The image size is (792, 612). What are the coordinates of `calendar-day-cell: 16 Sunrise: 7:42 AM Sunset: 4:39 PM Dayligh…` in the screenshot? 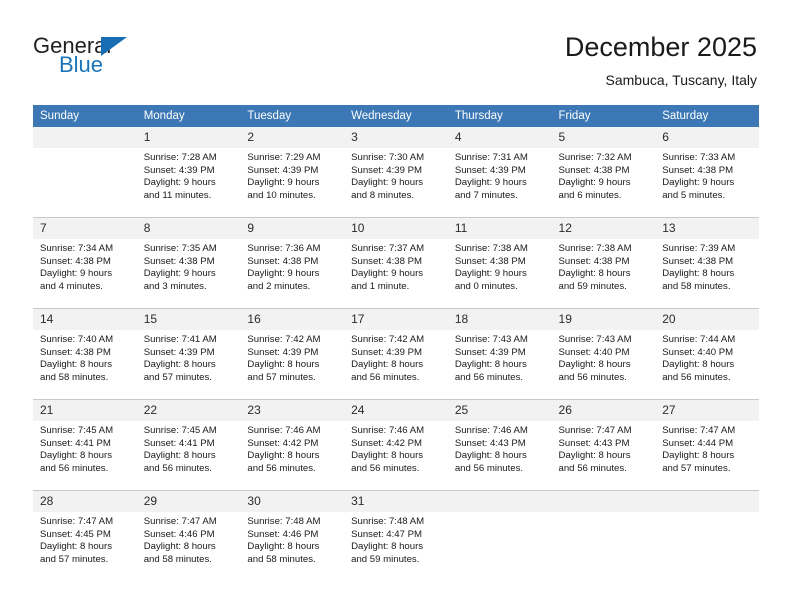 It's located at (292, 354).